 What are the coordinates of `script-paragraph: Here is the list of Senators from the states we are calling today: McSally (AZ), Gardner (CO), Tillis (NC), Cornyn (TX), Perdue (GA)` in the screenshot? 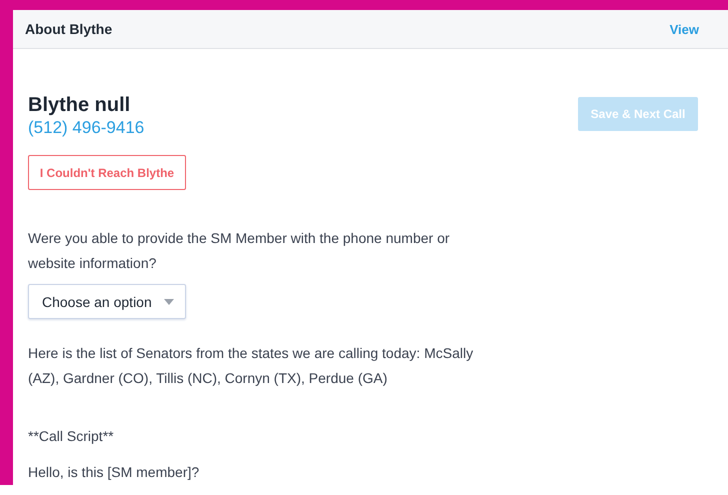 It's located at (251, 366).